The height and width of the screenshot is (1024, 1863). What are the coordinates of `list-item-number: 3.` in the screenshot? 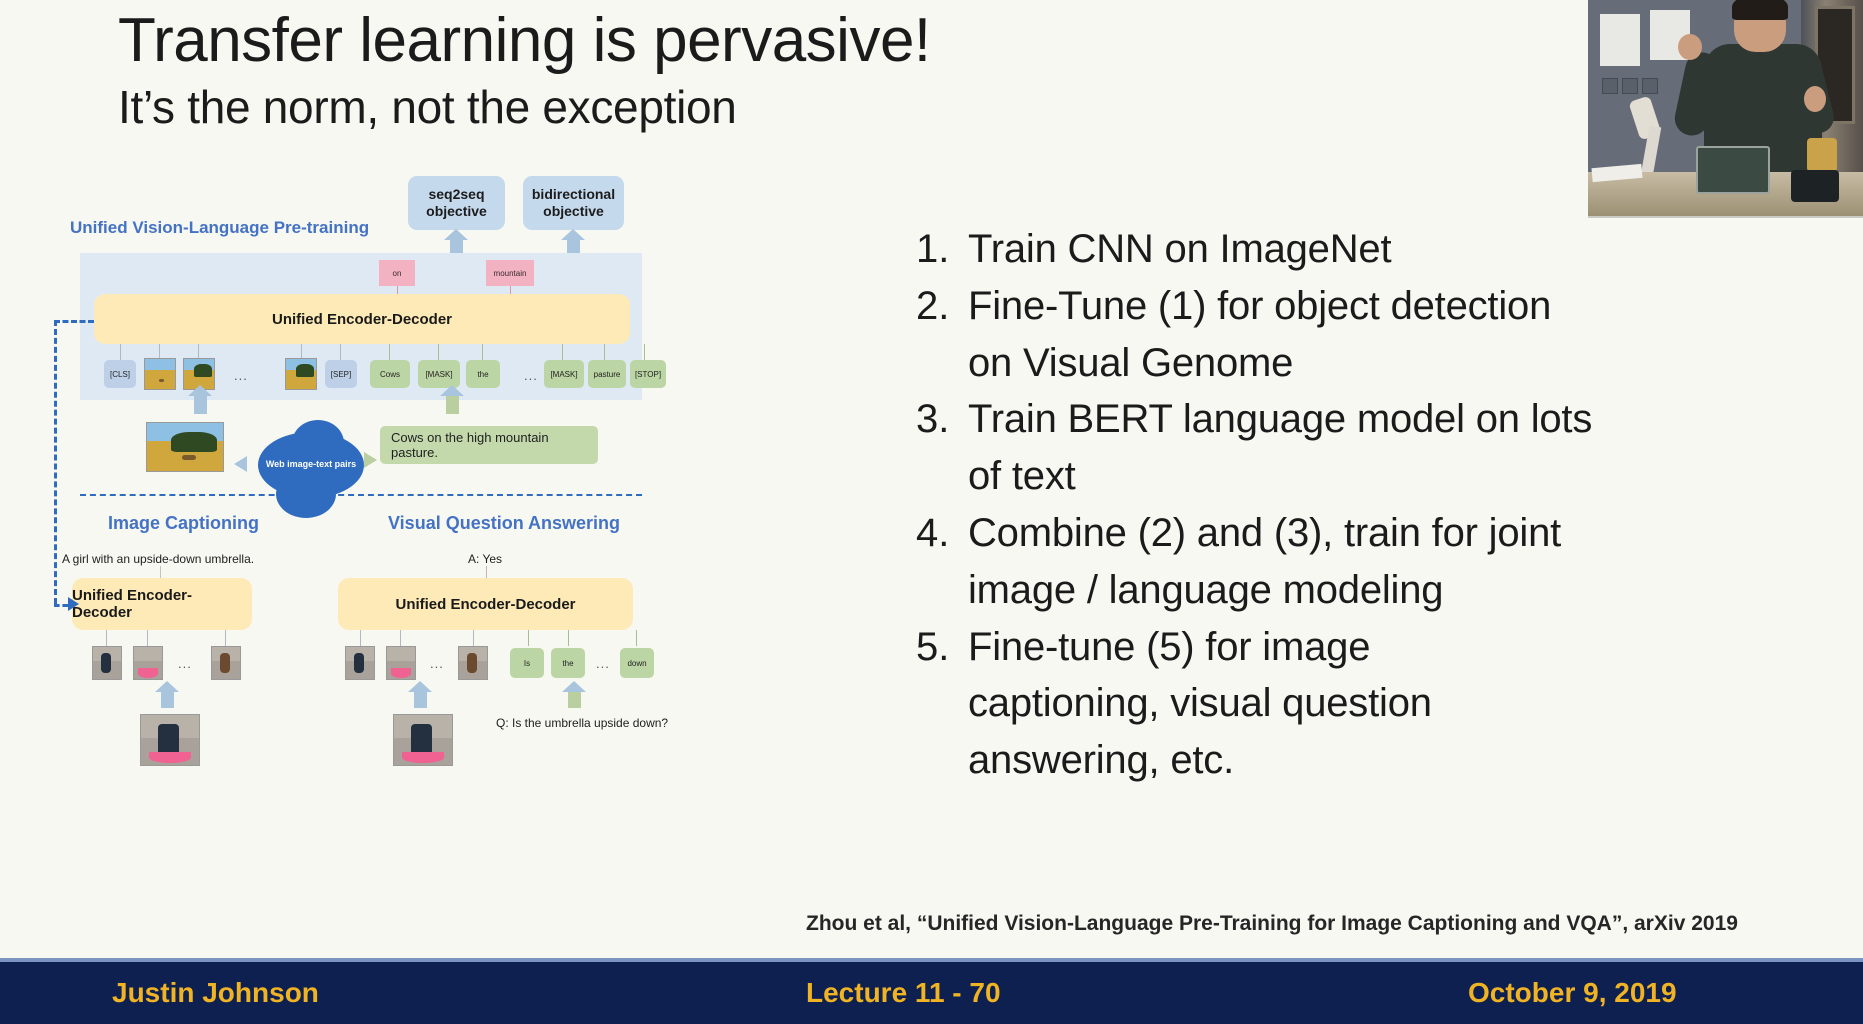 It's located at (933, 419).